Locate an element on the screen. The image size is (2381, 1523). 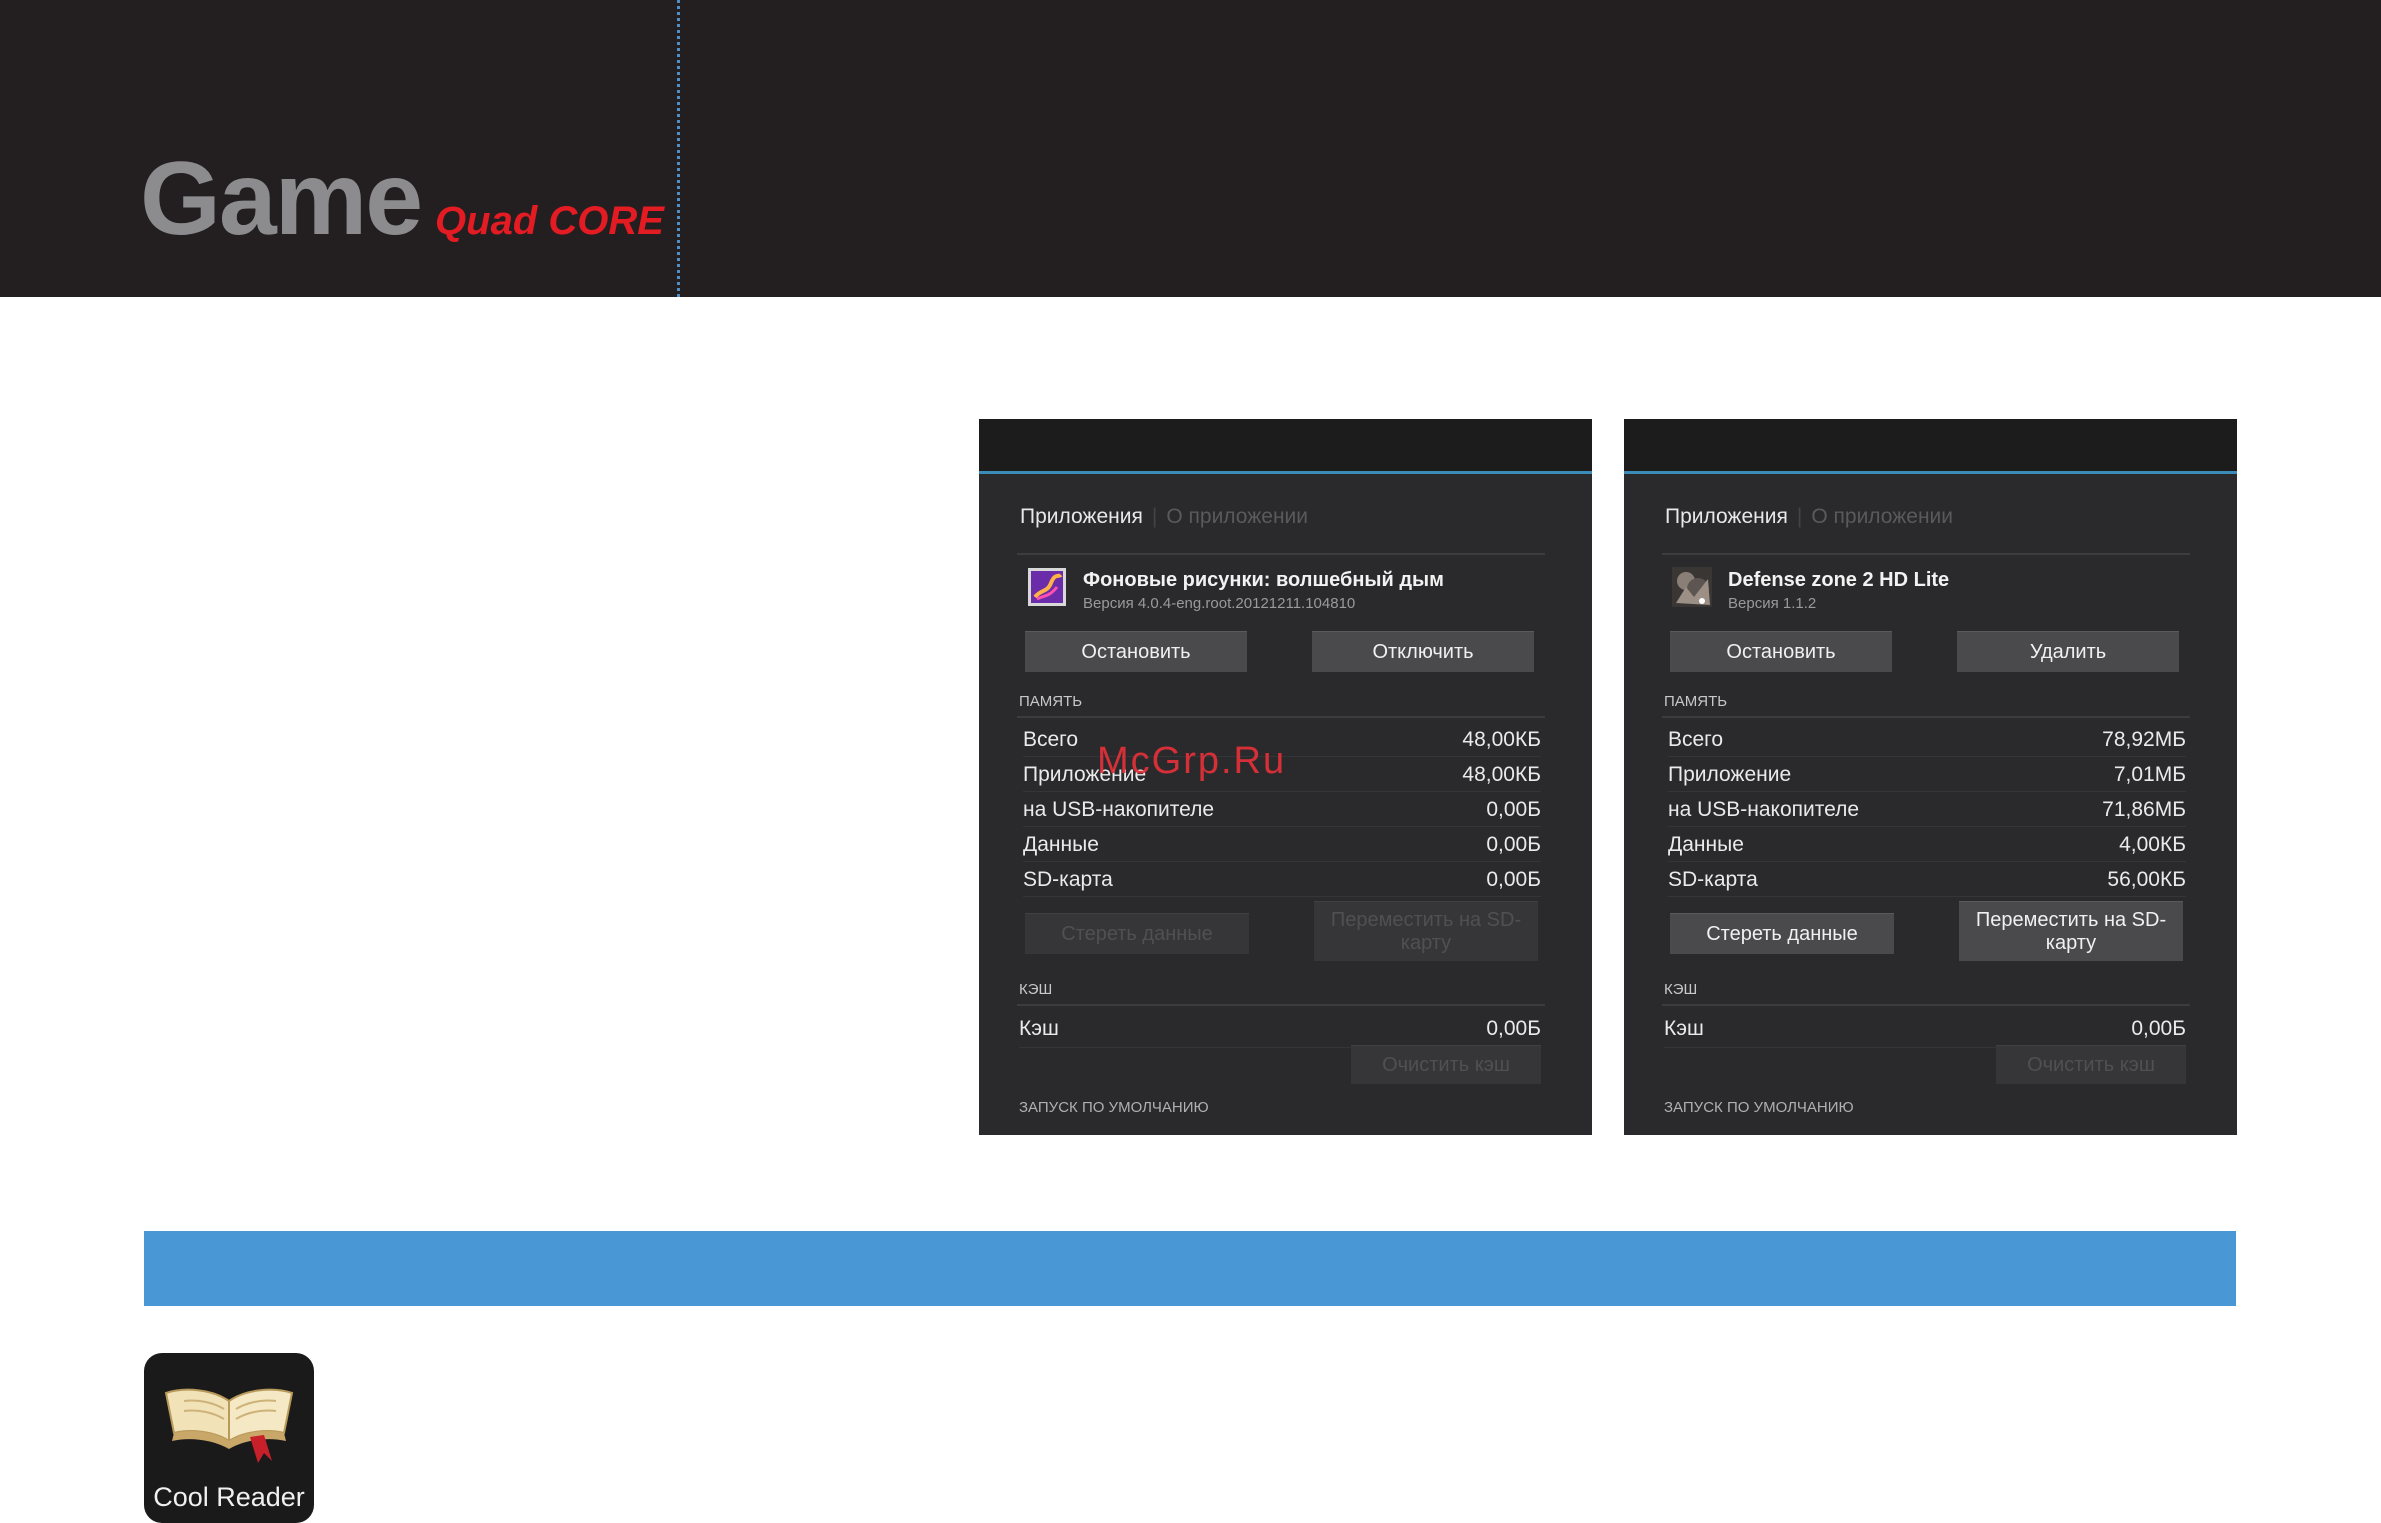
storage-value: 4,00КБ is located at coordinates (2152, 844).